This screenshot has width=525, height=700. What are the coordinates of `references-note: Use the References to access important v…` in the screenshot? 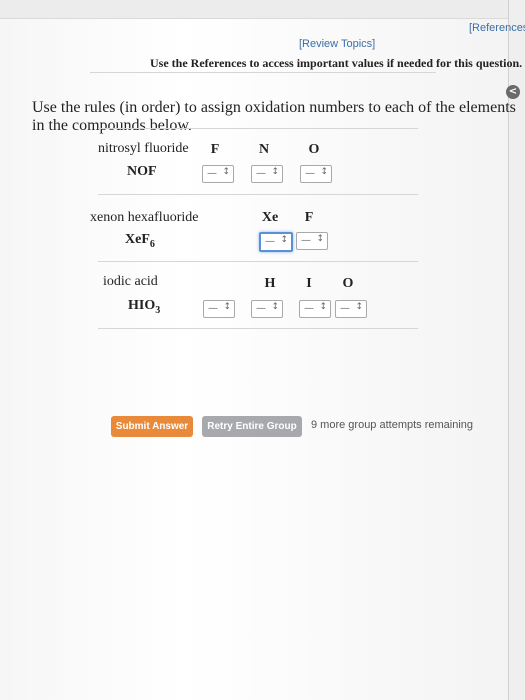 It's located at (336, 63).